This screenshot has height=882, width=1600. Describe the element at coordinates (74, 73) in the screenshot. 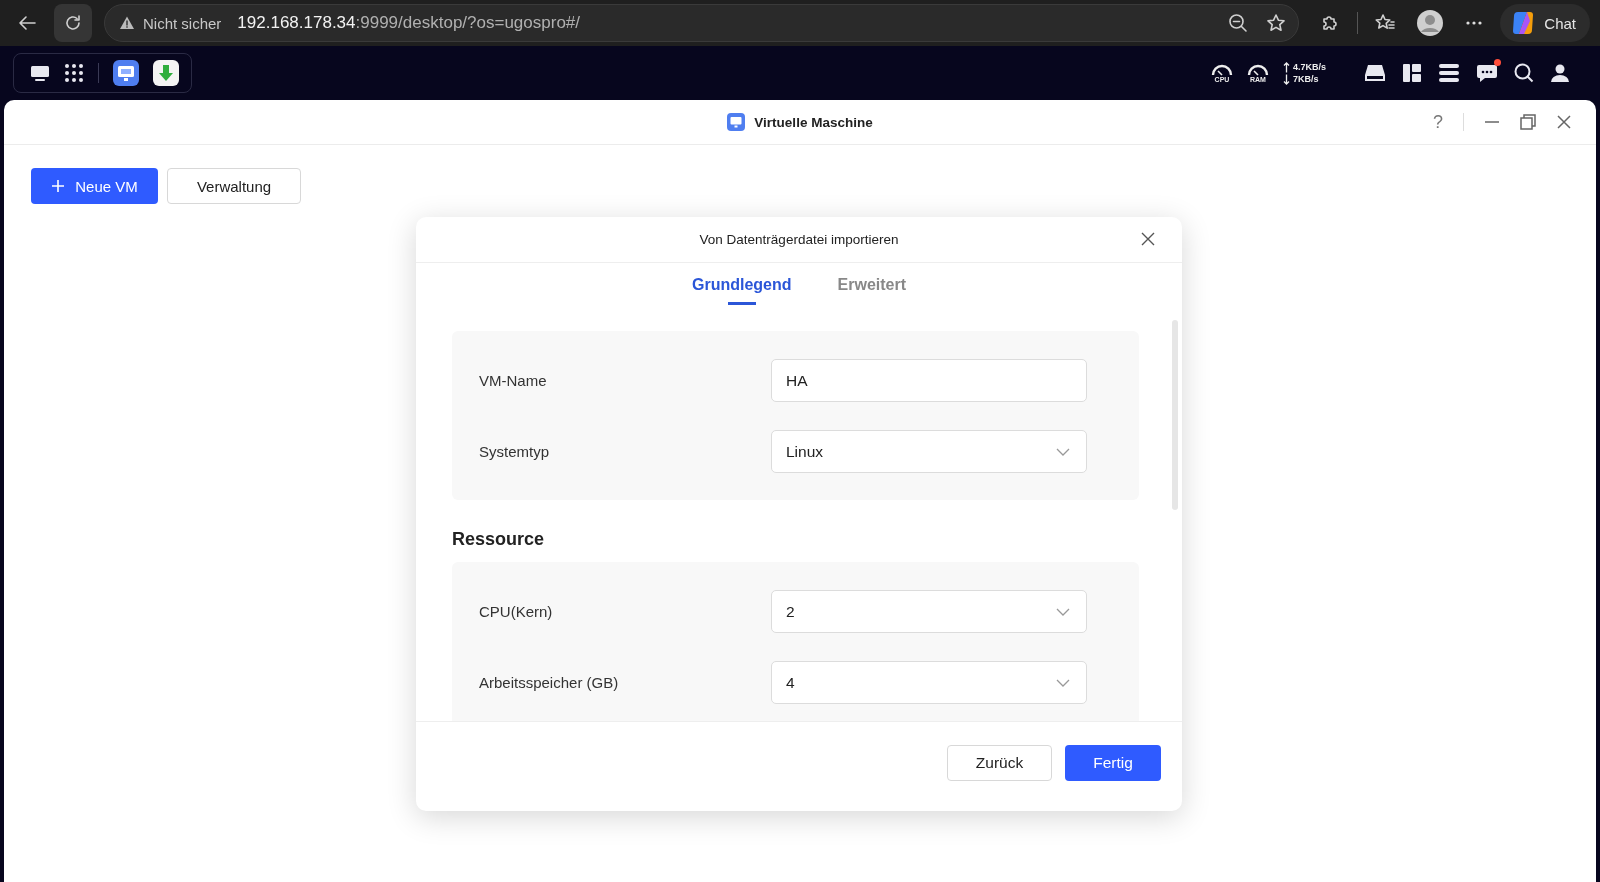

I see `app-grid-icon` at that location.